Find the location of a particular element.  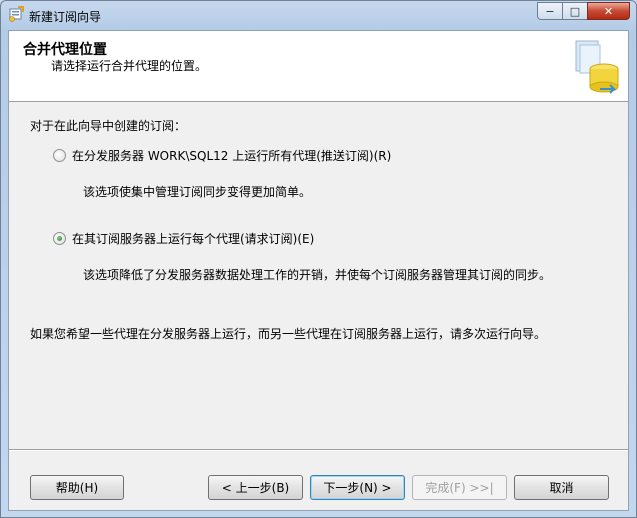

close-icon: ✕ is located at coordinates (608, 11).